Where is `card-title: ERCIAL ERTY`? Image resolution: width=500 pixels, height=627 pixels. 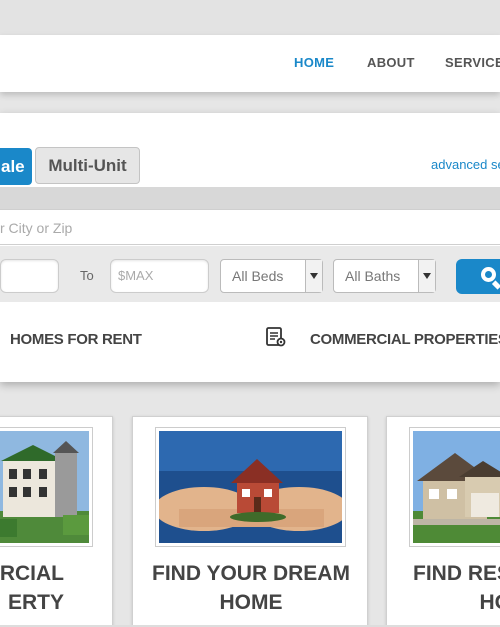 card-title: ERCIAL ERTY is located at coordinates (32, 588).